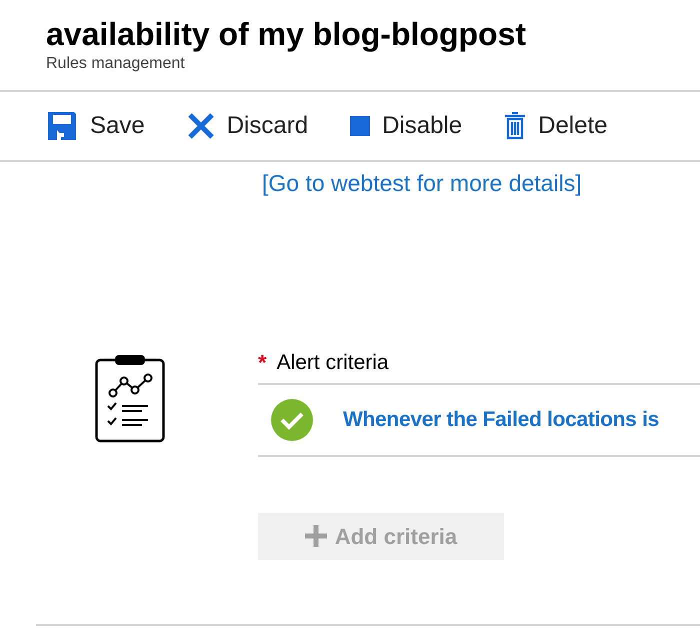 The width and height of the screenshot is (700, 630). What do you see at coordinates (130, 398) in the screenshot?
I see `clipboard-chart-icon` at bounding box center [130, 398].